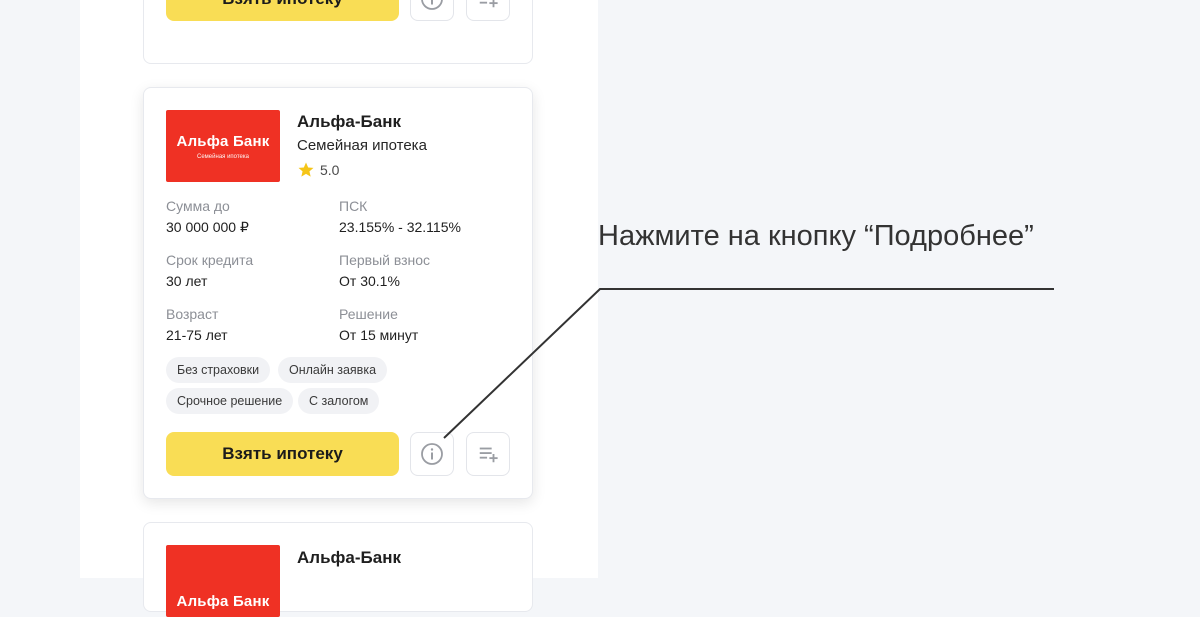  Describe the element at coordinates (223, 601) in the screenshot. I see `logo-brand-next: Альфа Банк` at that location.